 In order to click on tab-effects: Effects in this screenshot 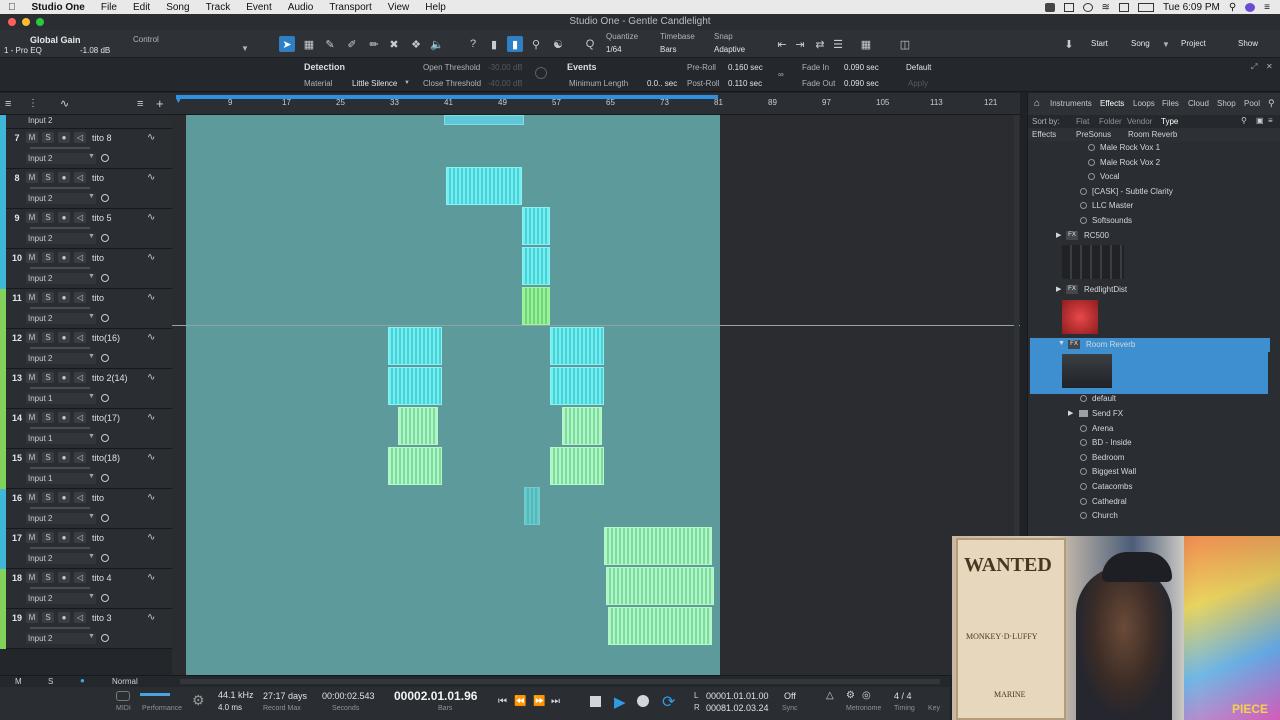, I will do `click(1112, 103)`.